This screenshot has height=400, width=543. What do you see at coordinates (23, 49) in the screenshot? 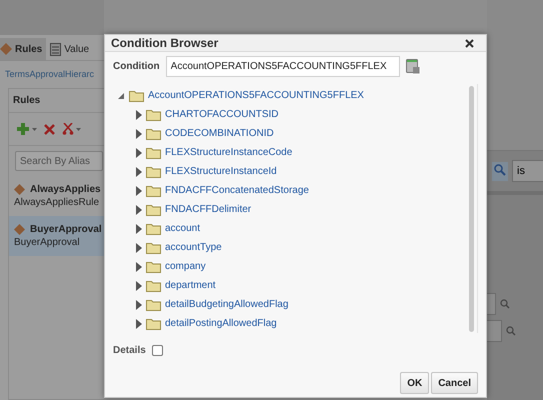
I see `tab: Rules` at bounding box center [23, 49].